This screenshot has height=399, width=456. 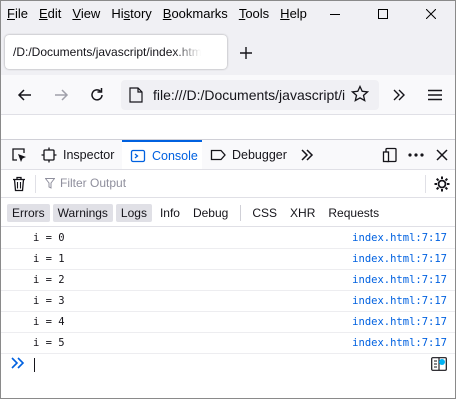 I want to click on reload-icon, so click(x=97, y=94).